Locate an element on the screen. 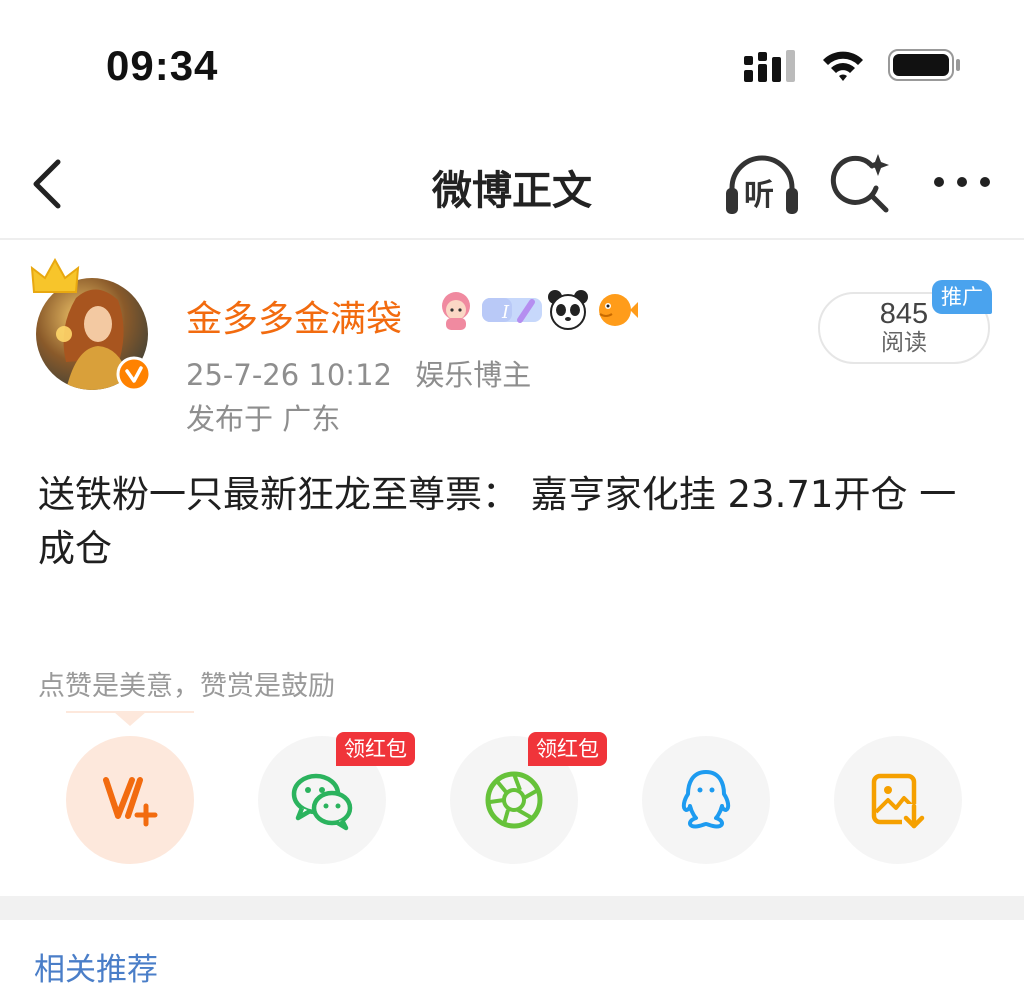  moments-share-button: 领红包 is located at coordinates (528, 798).